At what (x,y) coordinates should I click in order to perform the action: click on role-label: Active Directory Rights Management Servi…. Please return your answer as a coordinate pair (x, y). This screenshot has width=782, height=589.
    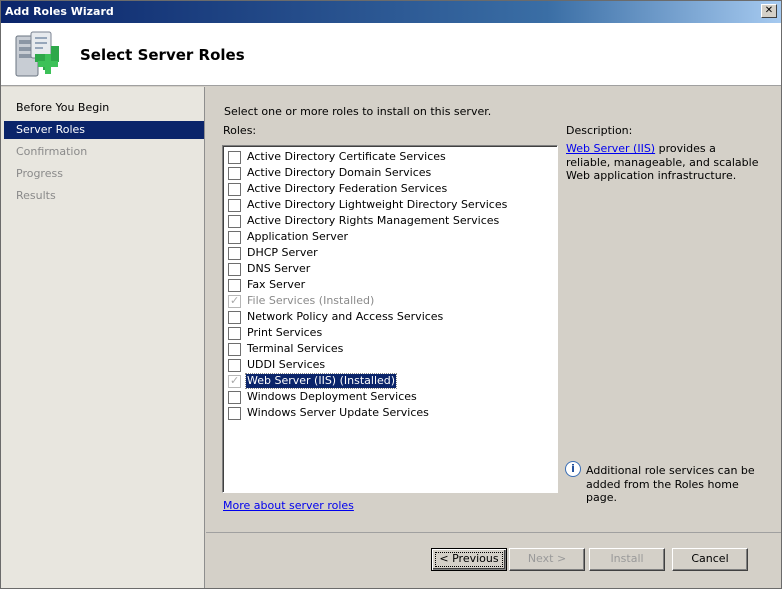
    Looking at the image, I should click on (373, 220).